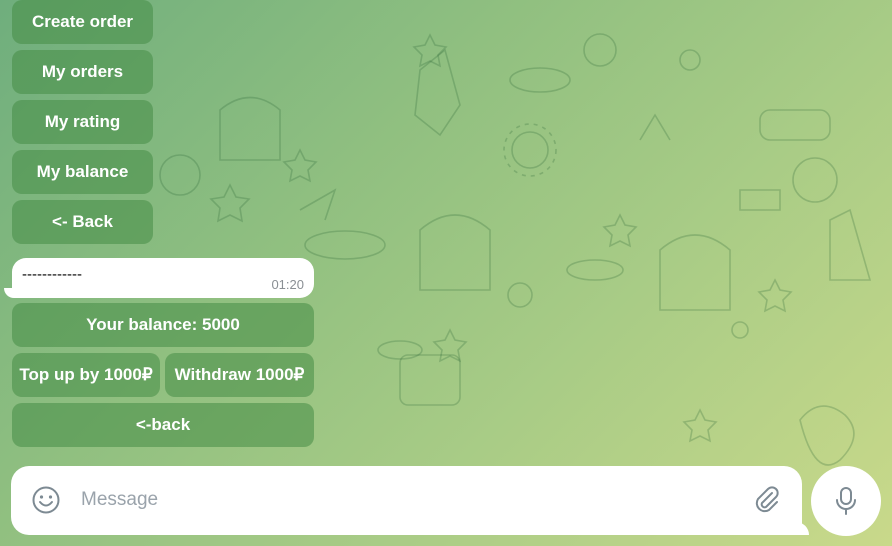  What do you see at coordinates (82, 122) in the screenshot?
I see `my-rating-button: My rating` at bounding box center [82, 122].